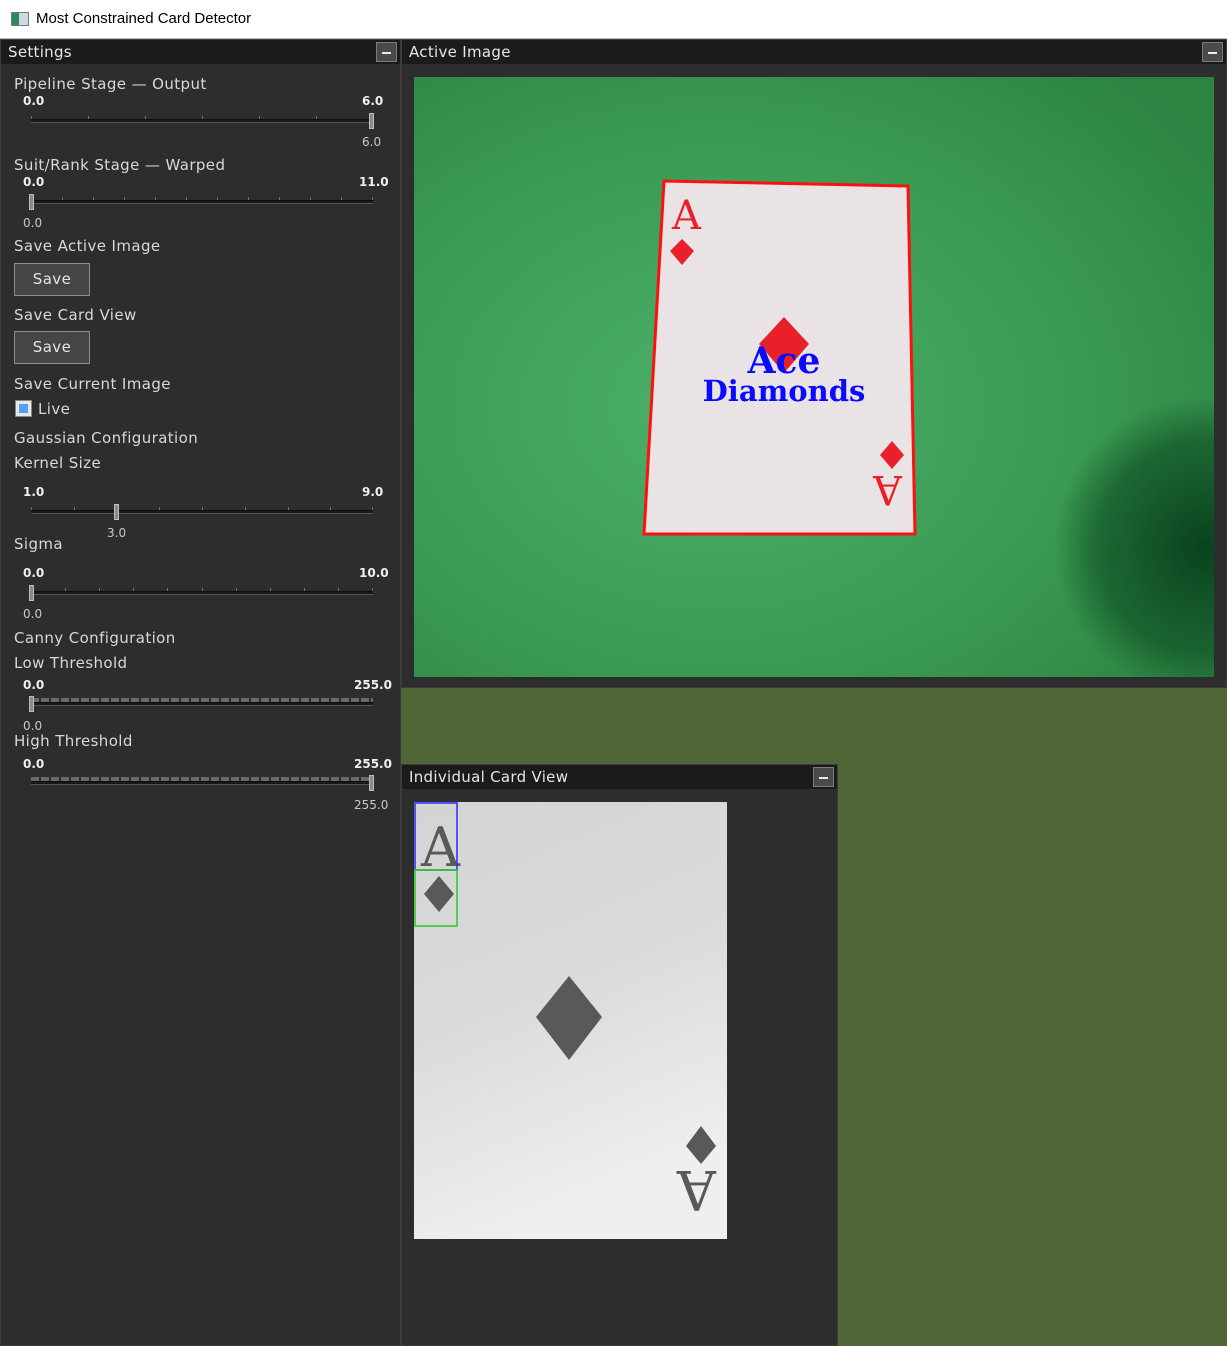 This screenshot has width=1227, height=1346. Describe the element at coordinates (34, 573) in the screenshot. I see `sigma-min: 0.0` at that location.